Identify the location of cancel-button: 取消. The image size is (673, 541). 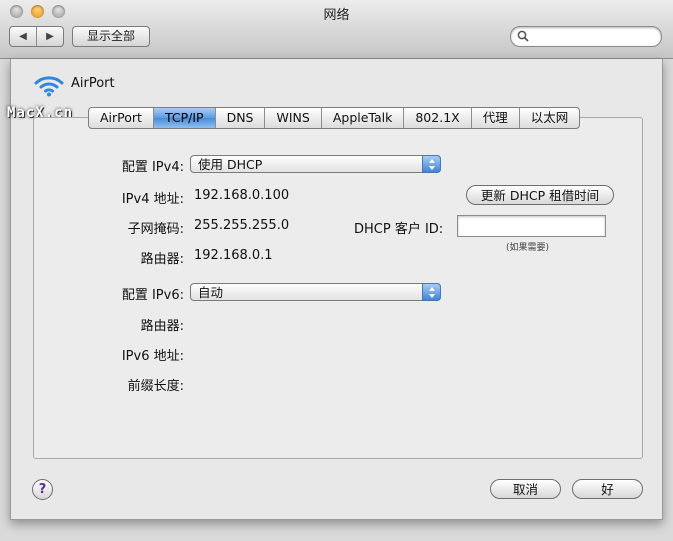
(525, 489).